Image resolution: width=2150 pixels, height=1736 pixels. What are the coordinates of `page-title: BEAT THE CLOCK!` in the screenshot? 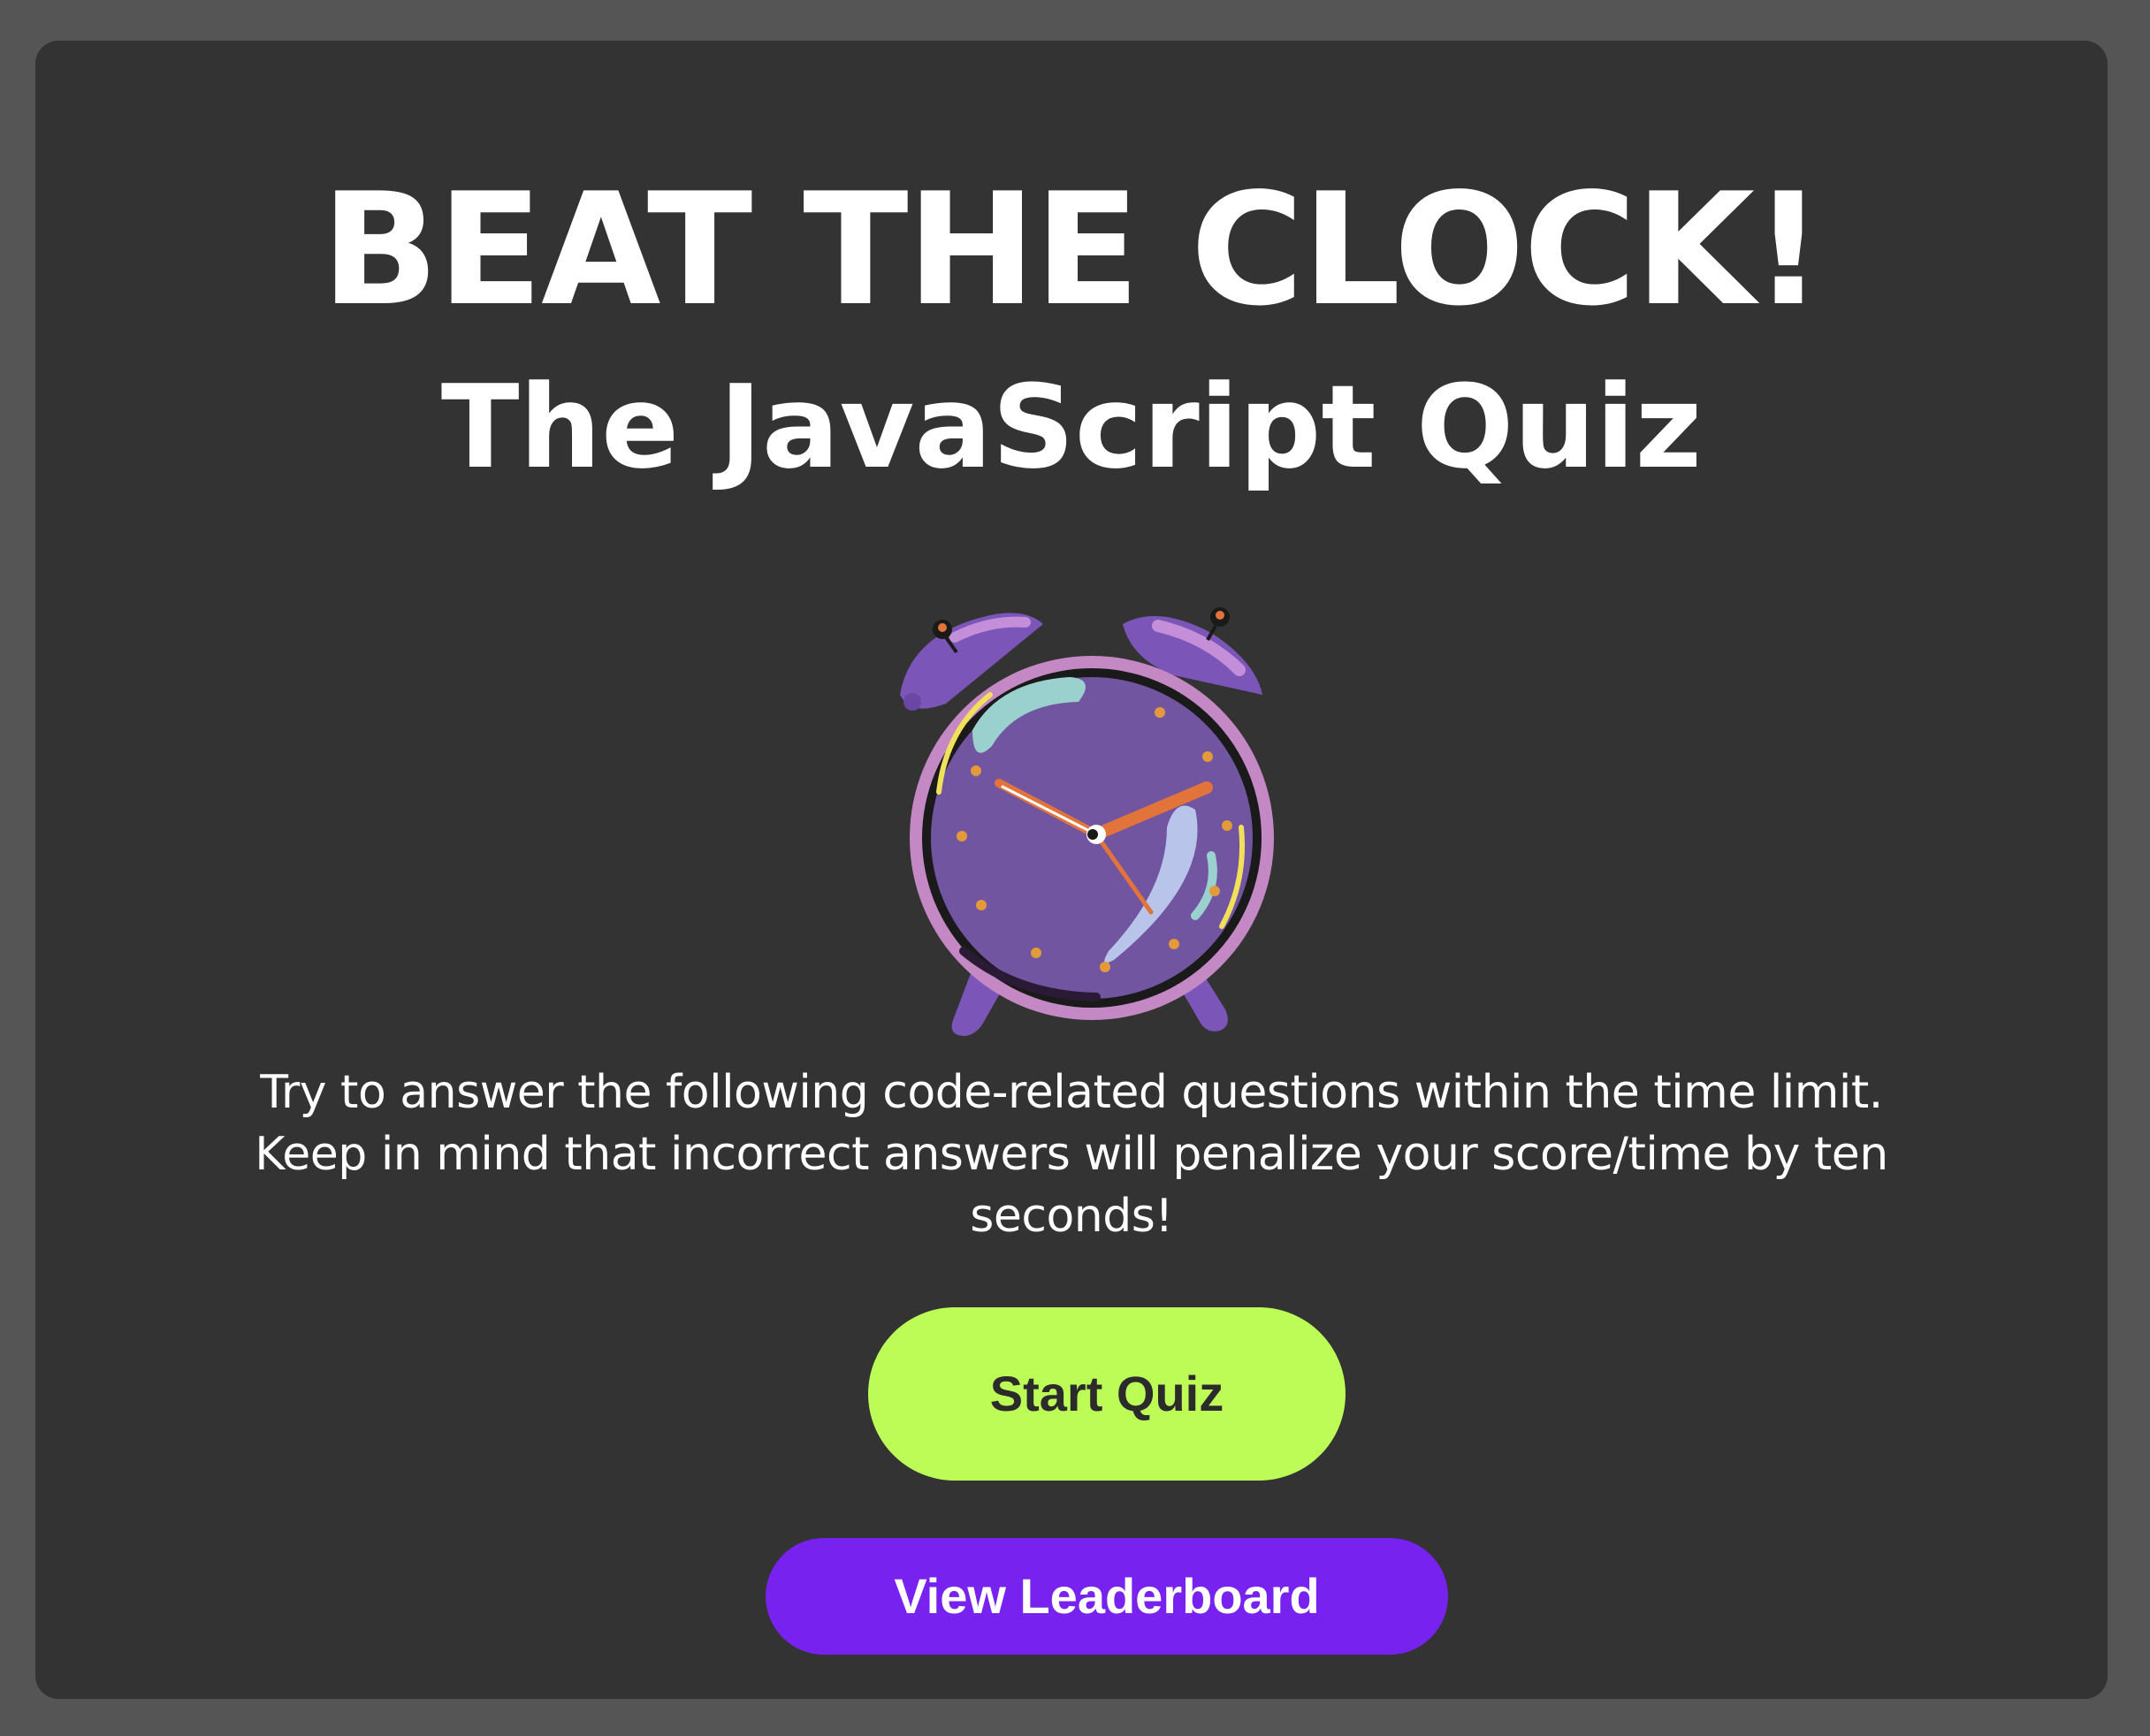 It's located at (1073, 251).